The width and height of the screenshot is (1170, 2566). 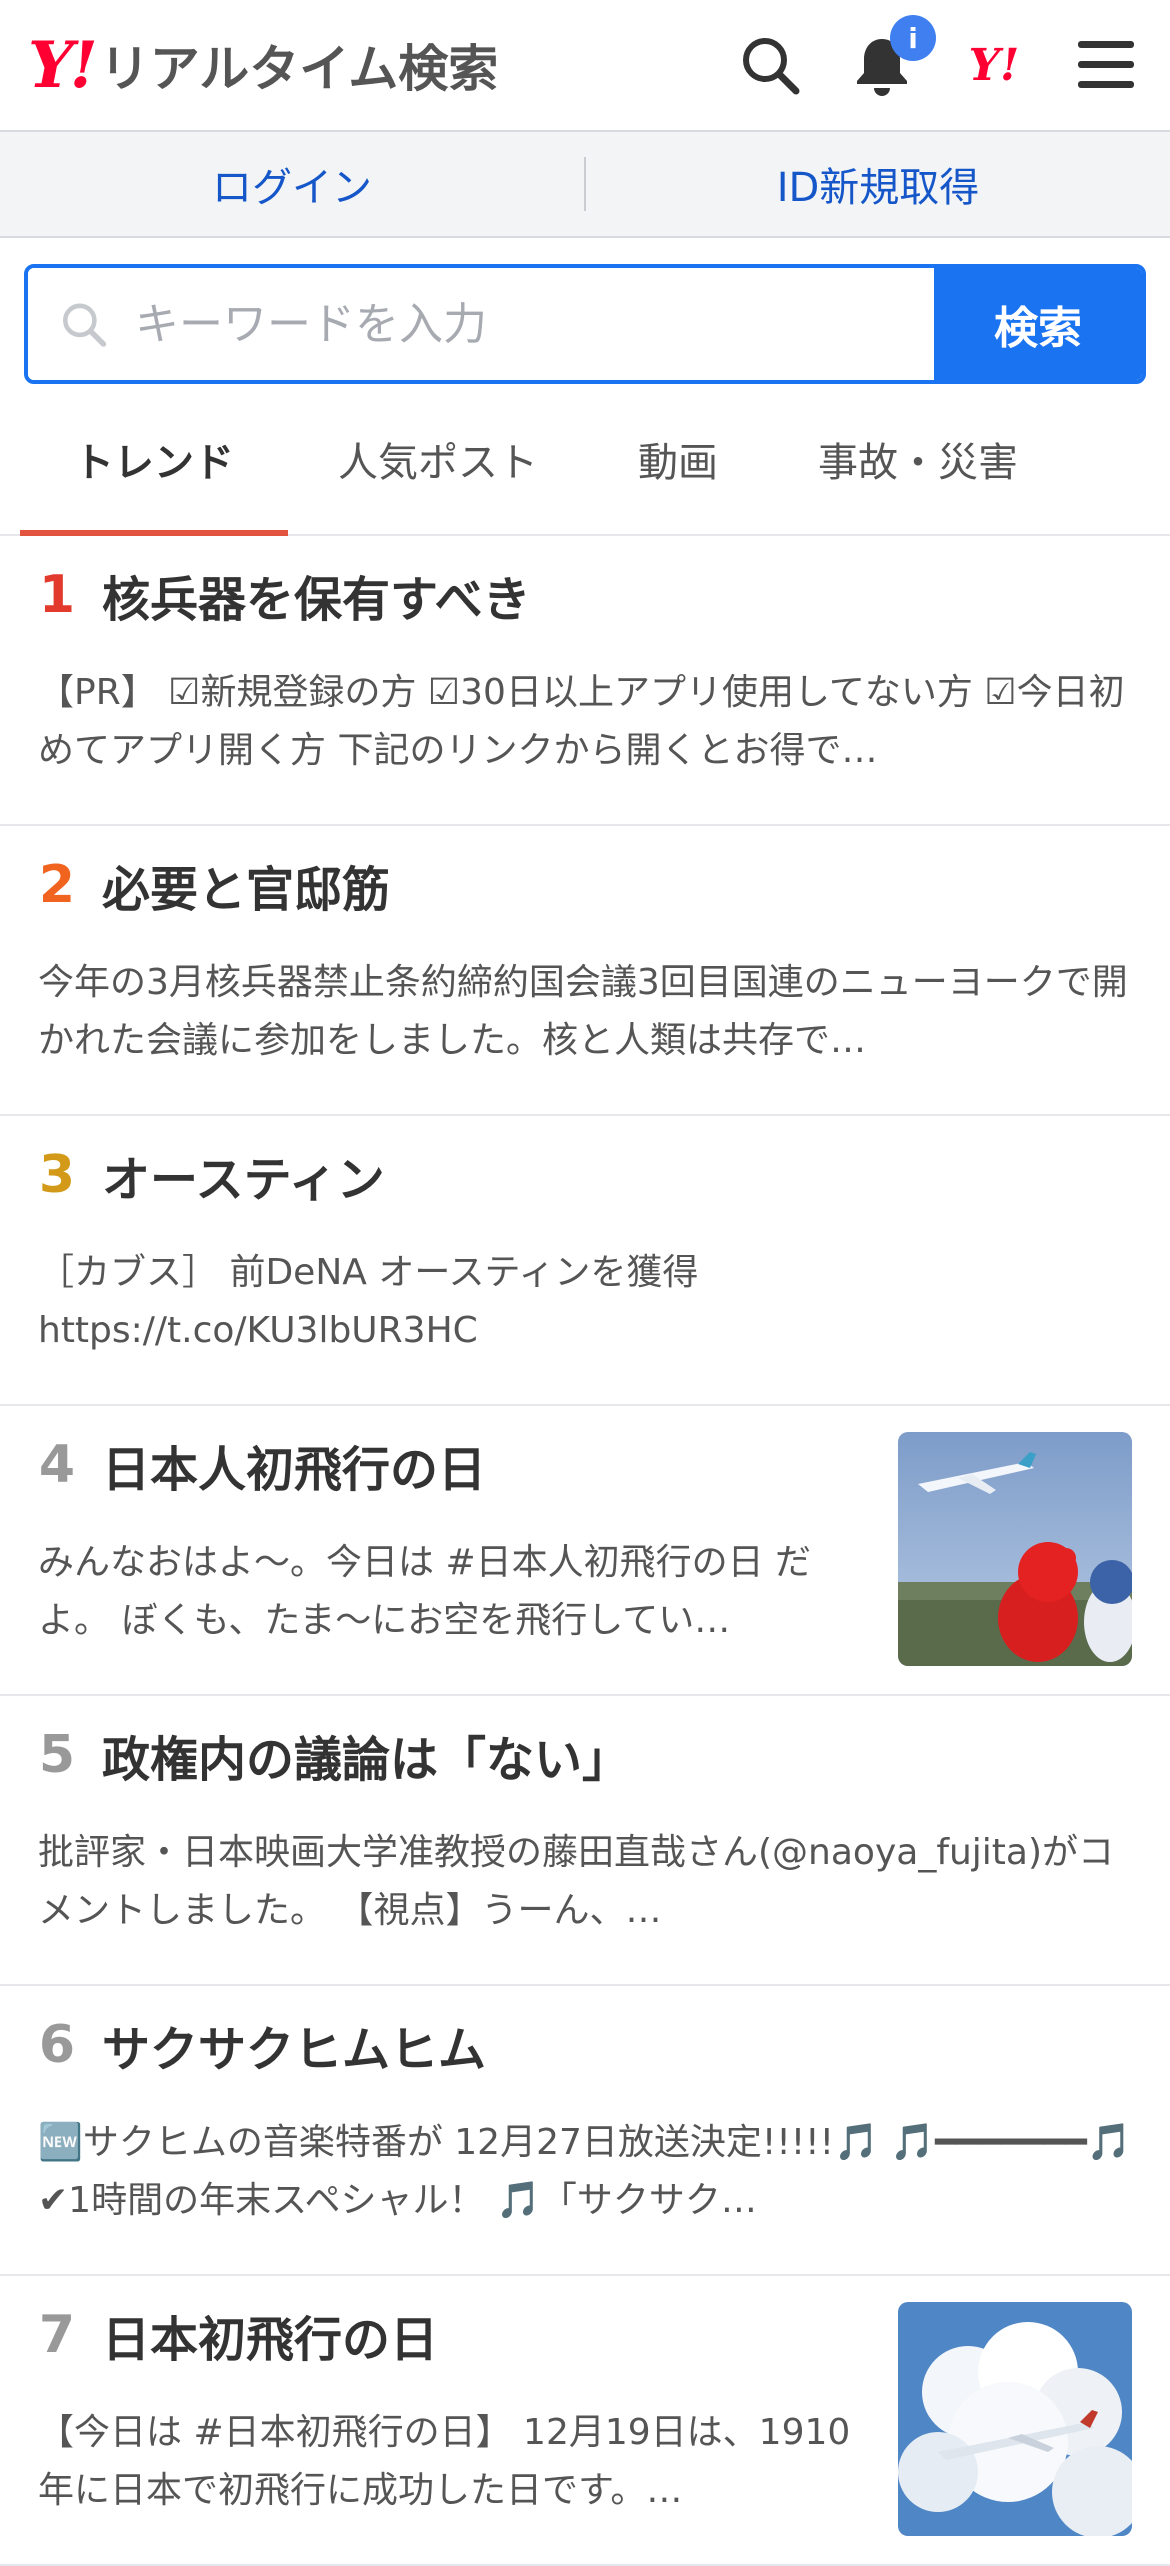 I want to click on search-button: 検索, so click(x=1038, y=324).